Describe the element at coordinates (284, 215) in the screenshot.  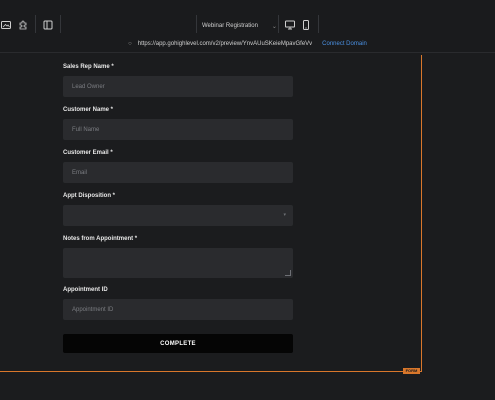
I see `chevron-down-icon: ▾` at that location.